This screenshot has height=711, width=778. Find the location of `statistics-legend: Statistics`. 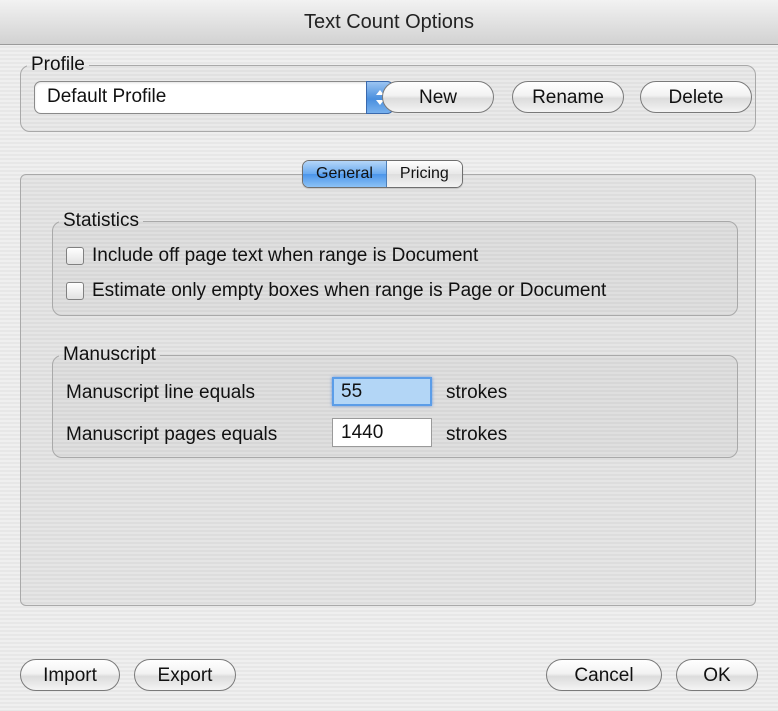

statistics-legend: Statistics is located at coordinates (101, 220).